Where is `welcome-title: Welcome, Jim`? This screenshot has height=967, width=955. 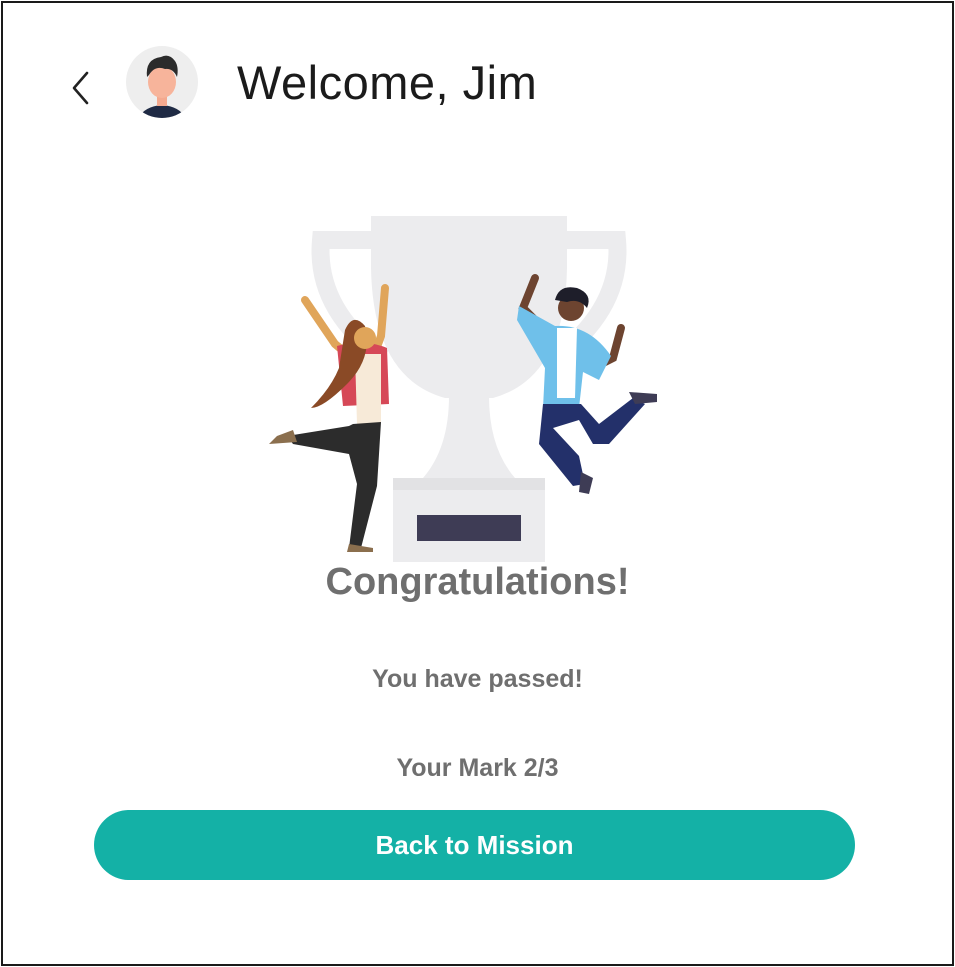
welcome-title: Welcome, Jim is located at coordinates (387, 82).